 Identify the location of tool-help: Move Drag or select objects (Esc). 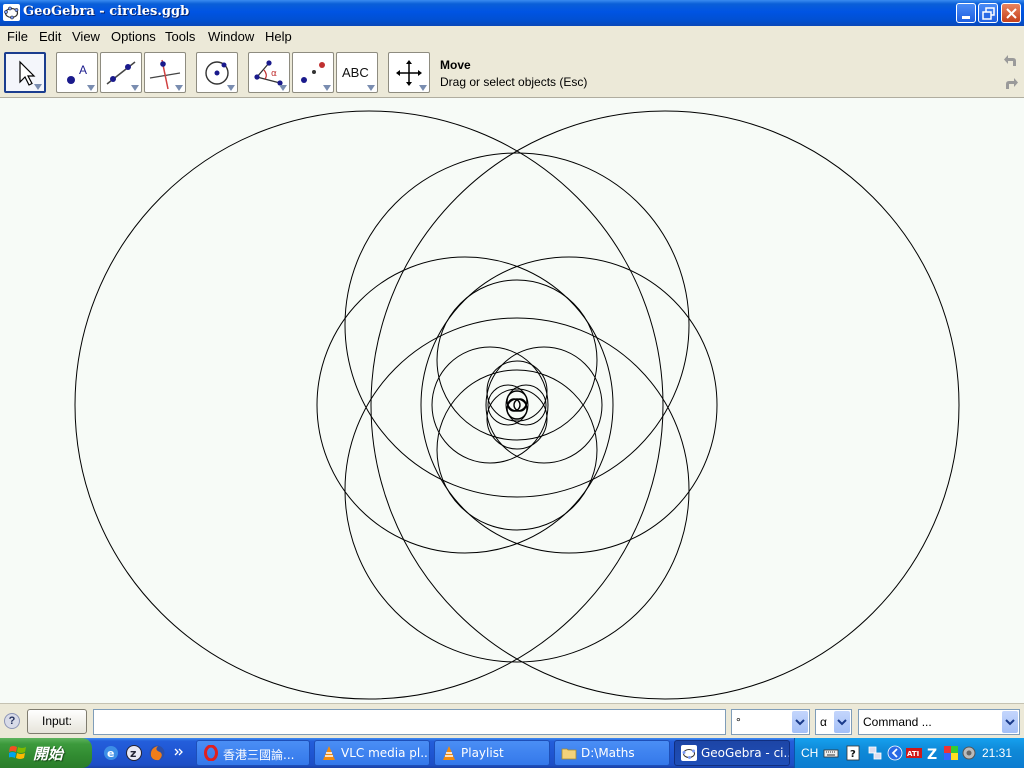
(513, 73).